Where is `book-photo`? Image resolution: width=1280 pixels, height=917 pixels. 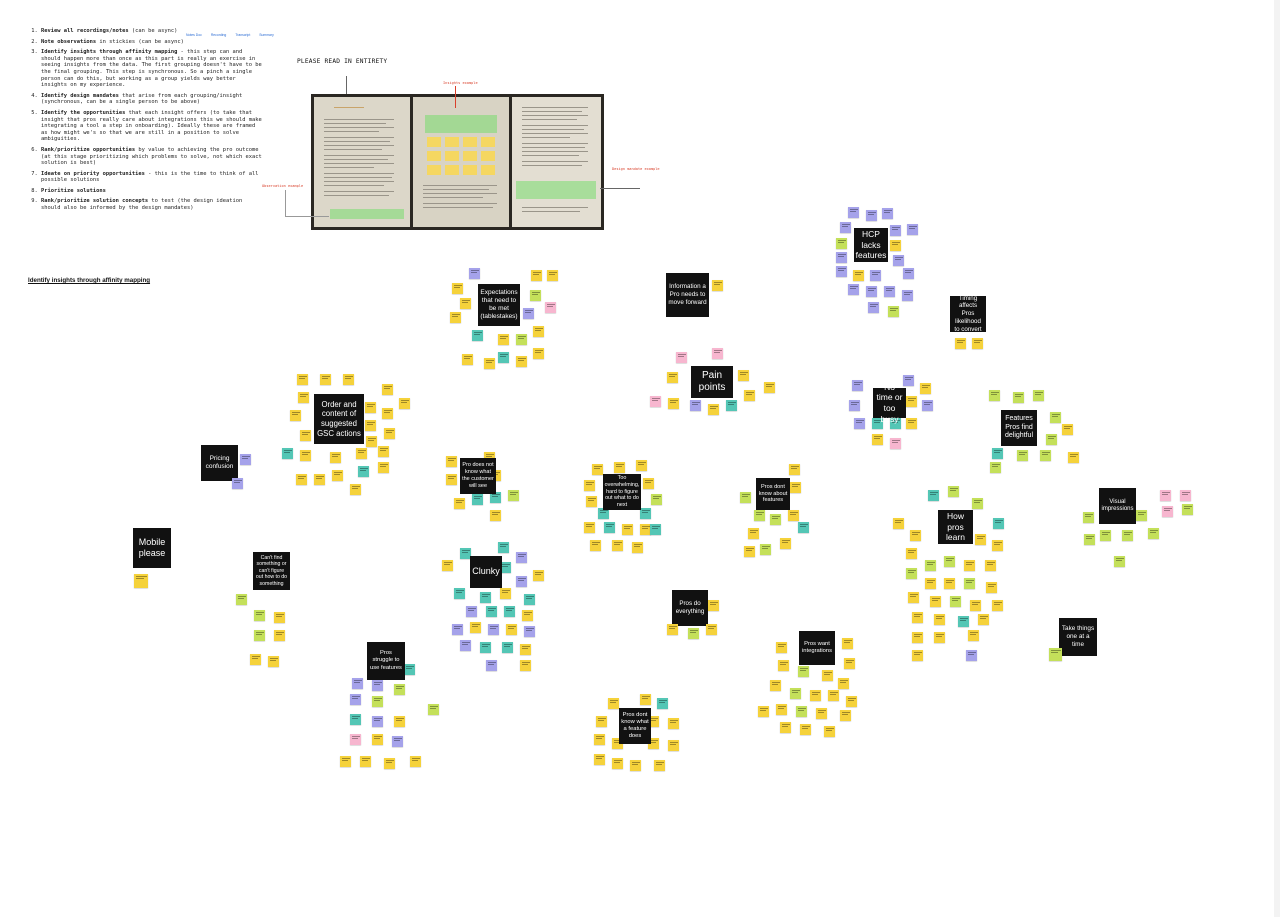
book-photo is located at coordinates (457, 162).